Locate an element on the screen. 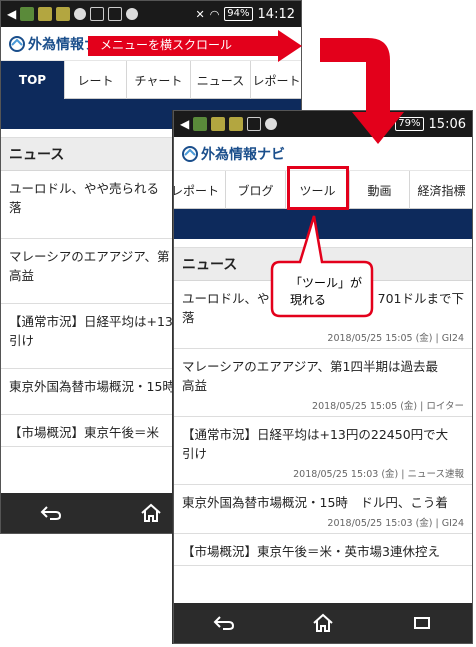  news-title: 東京外国為替市場概況・15時 ドル円、こう着 is located at coordinates (315, 502).